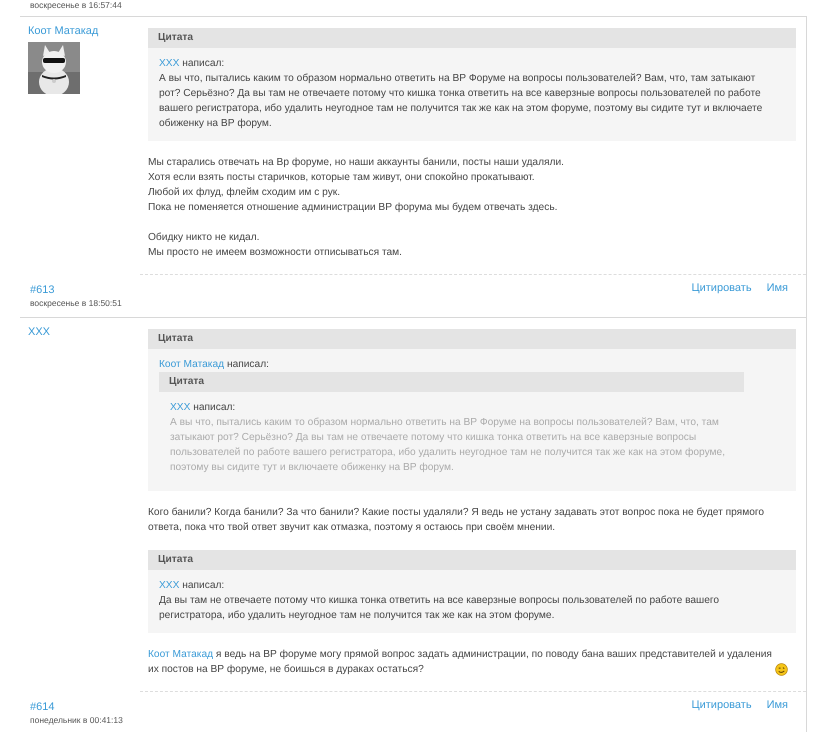 The height and width of the screenshot is (732, 817). I want to click on post-text: Коот Матакад я ведь на ВР форуме могу прямой вопрос задать администрации, по поводу бана ваших представителей и удаления их постов на ВР форуме, не боишься в дураках остаться?, so click(460, 662).